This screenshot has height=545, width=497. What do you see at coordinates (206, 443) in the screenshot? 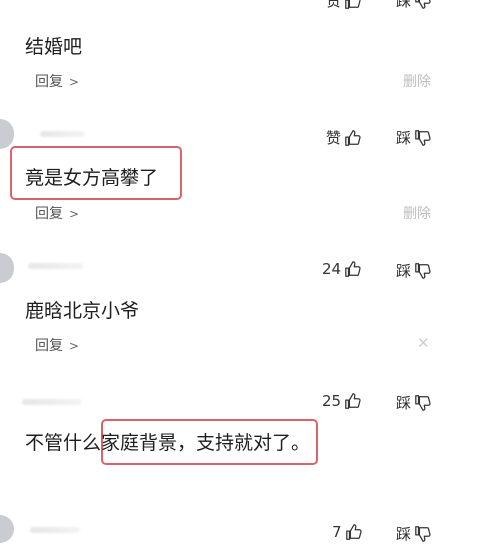
I see `comment-text-highlighted: 家庭背景，支持就对了。` at bounding box center [206, 443].